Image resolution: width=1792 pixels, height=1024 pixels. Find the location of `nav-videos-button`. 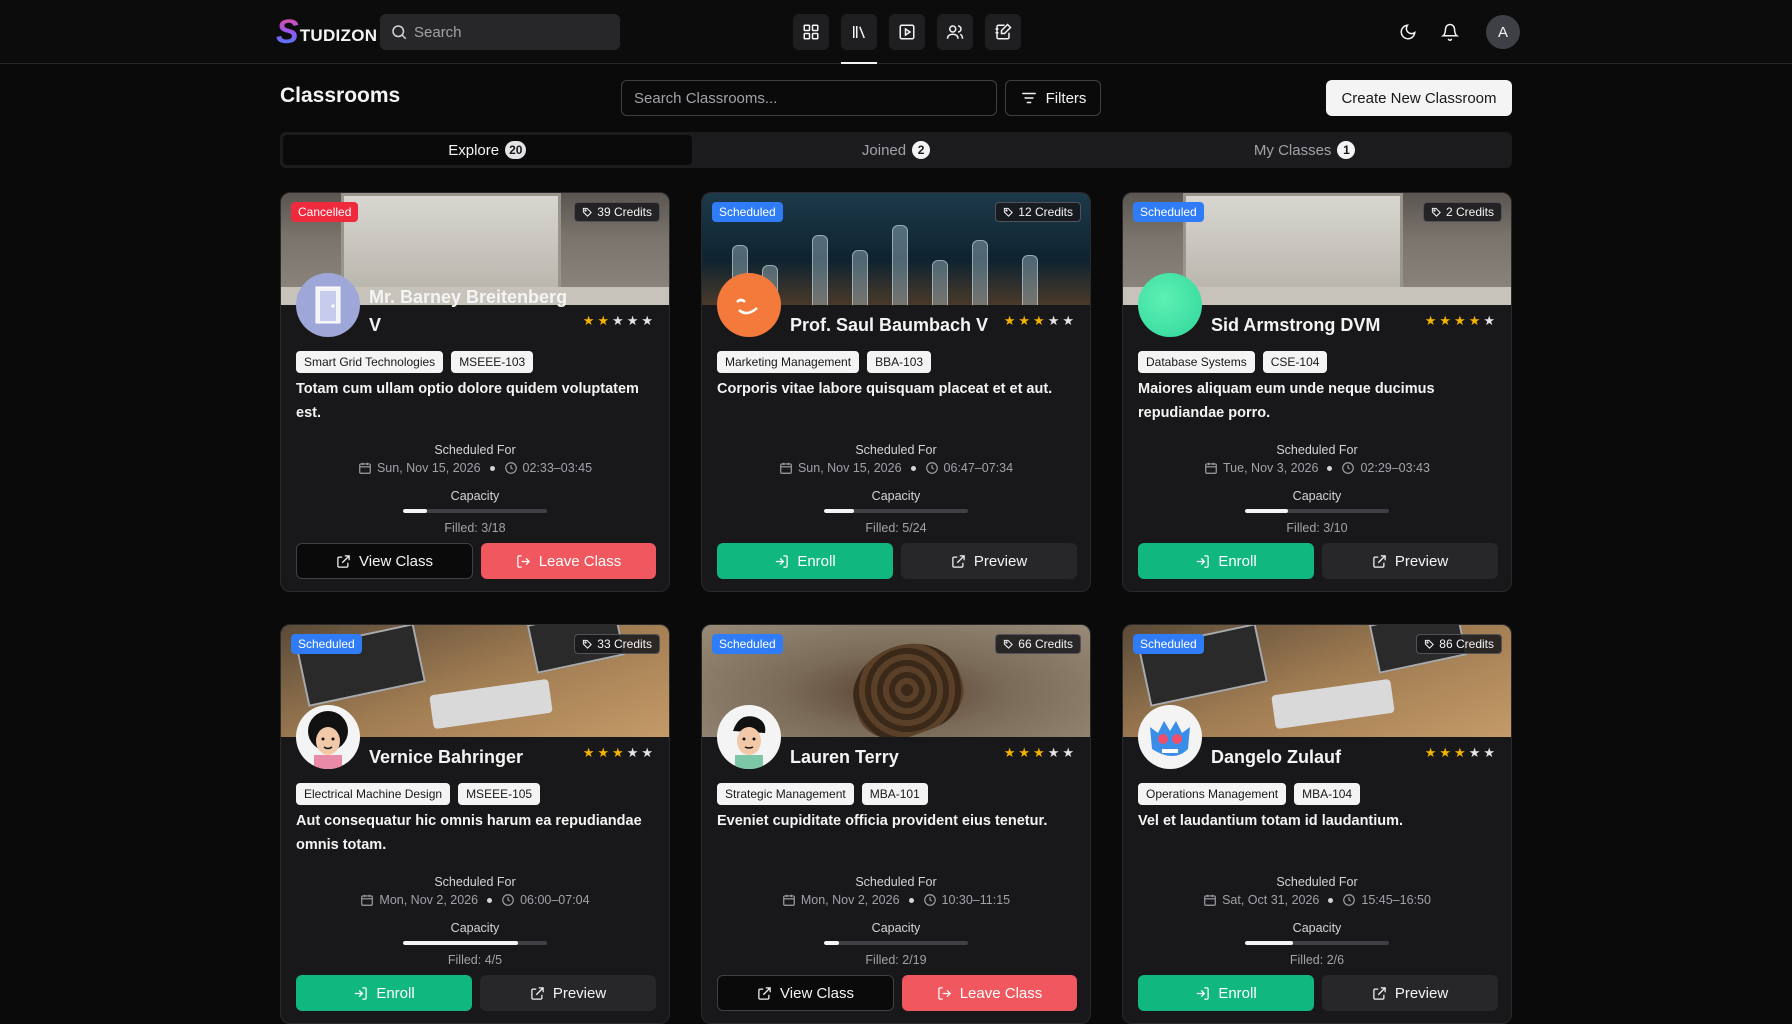

nav-videos-button is located at coordinates (907, 32).